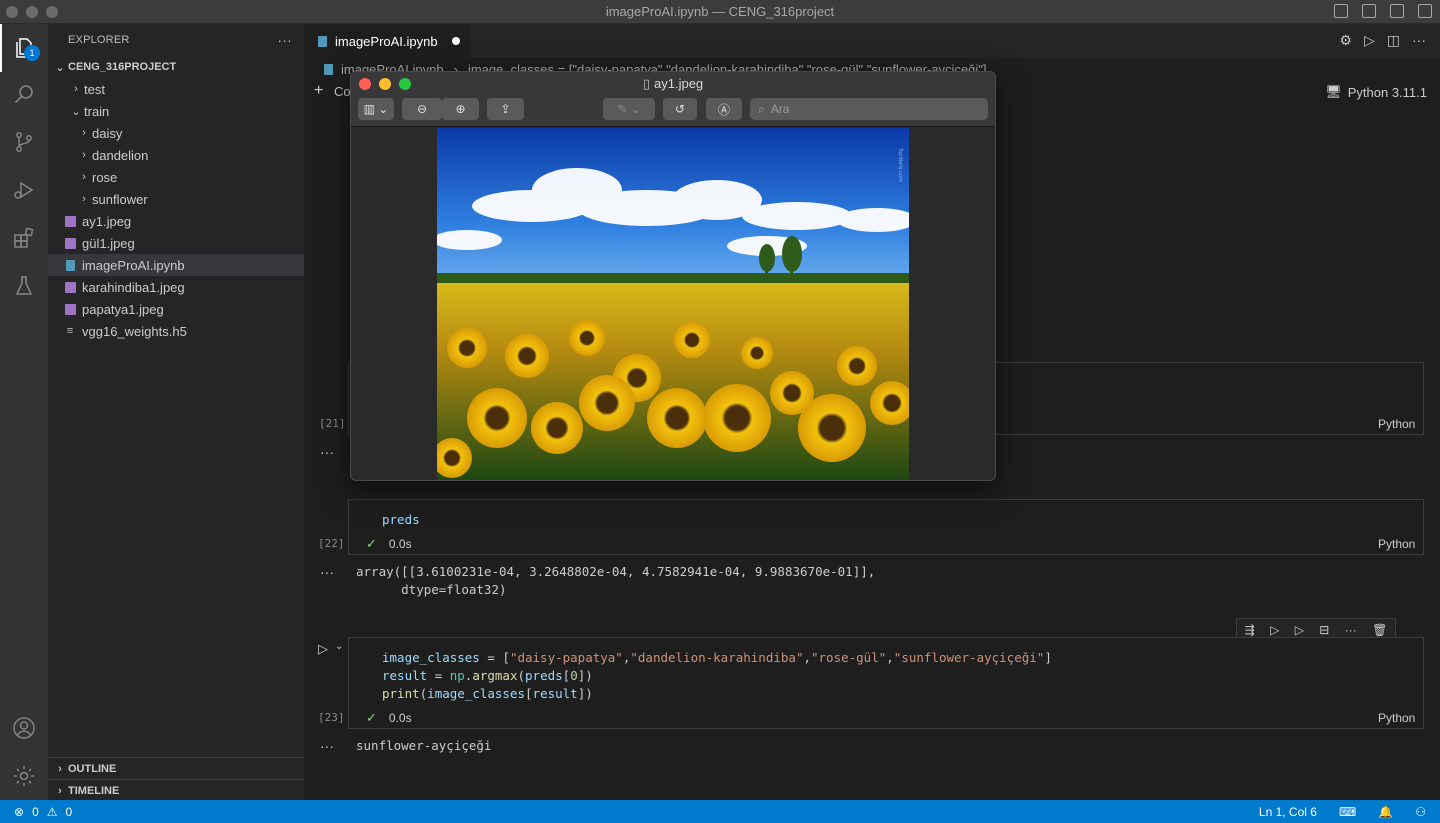 The height and width of the screenshot is (823, 1440). Describe the element at coordinates (176, 40) in the screenshot. I see `explorer-header: EXPLORER ···` at that location.